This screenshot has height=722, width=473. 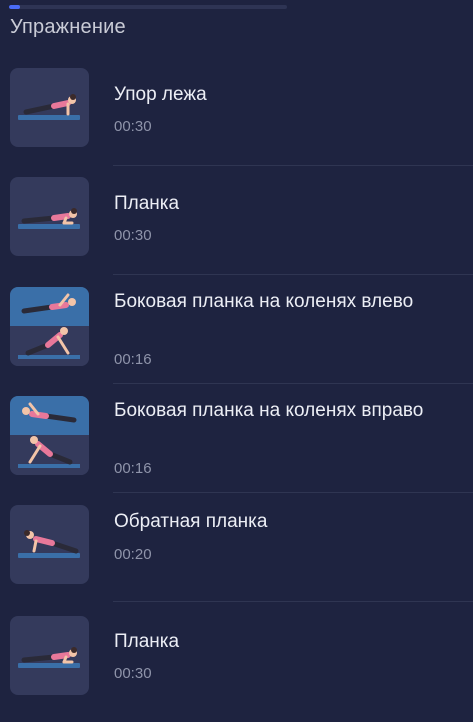 What do you see at coordinates (49, 544) in the screenshot?
I see `reverse-plank-illustration-icon` at bounding box center [49, 544].